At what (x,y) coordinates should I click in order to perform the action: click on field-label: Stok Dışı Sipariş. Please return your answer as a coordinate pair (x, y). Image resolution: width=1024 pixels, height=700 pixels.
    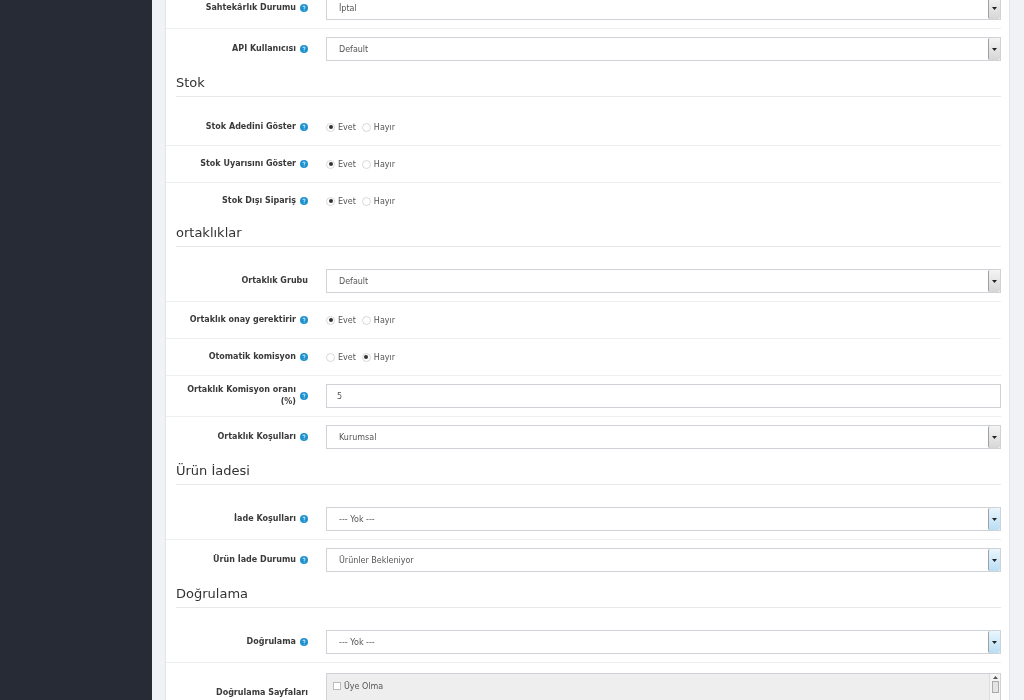
    Looking at the image, I should click on (259, 201).